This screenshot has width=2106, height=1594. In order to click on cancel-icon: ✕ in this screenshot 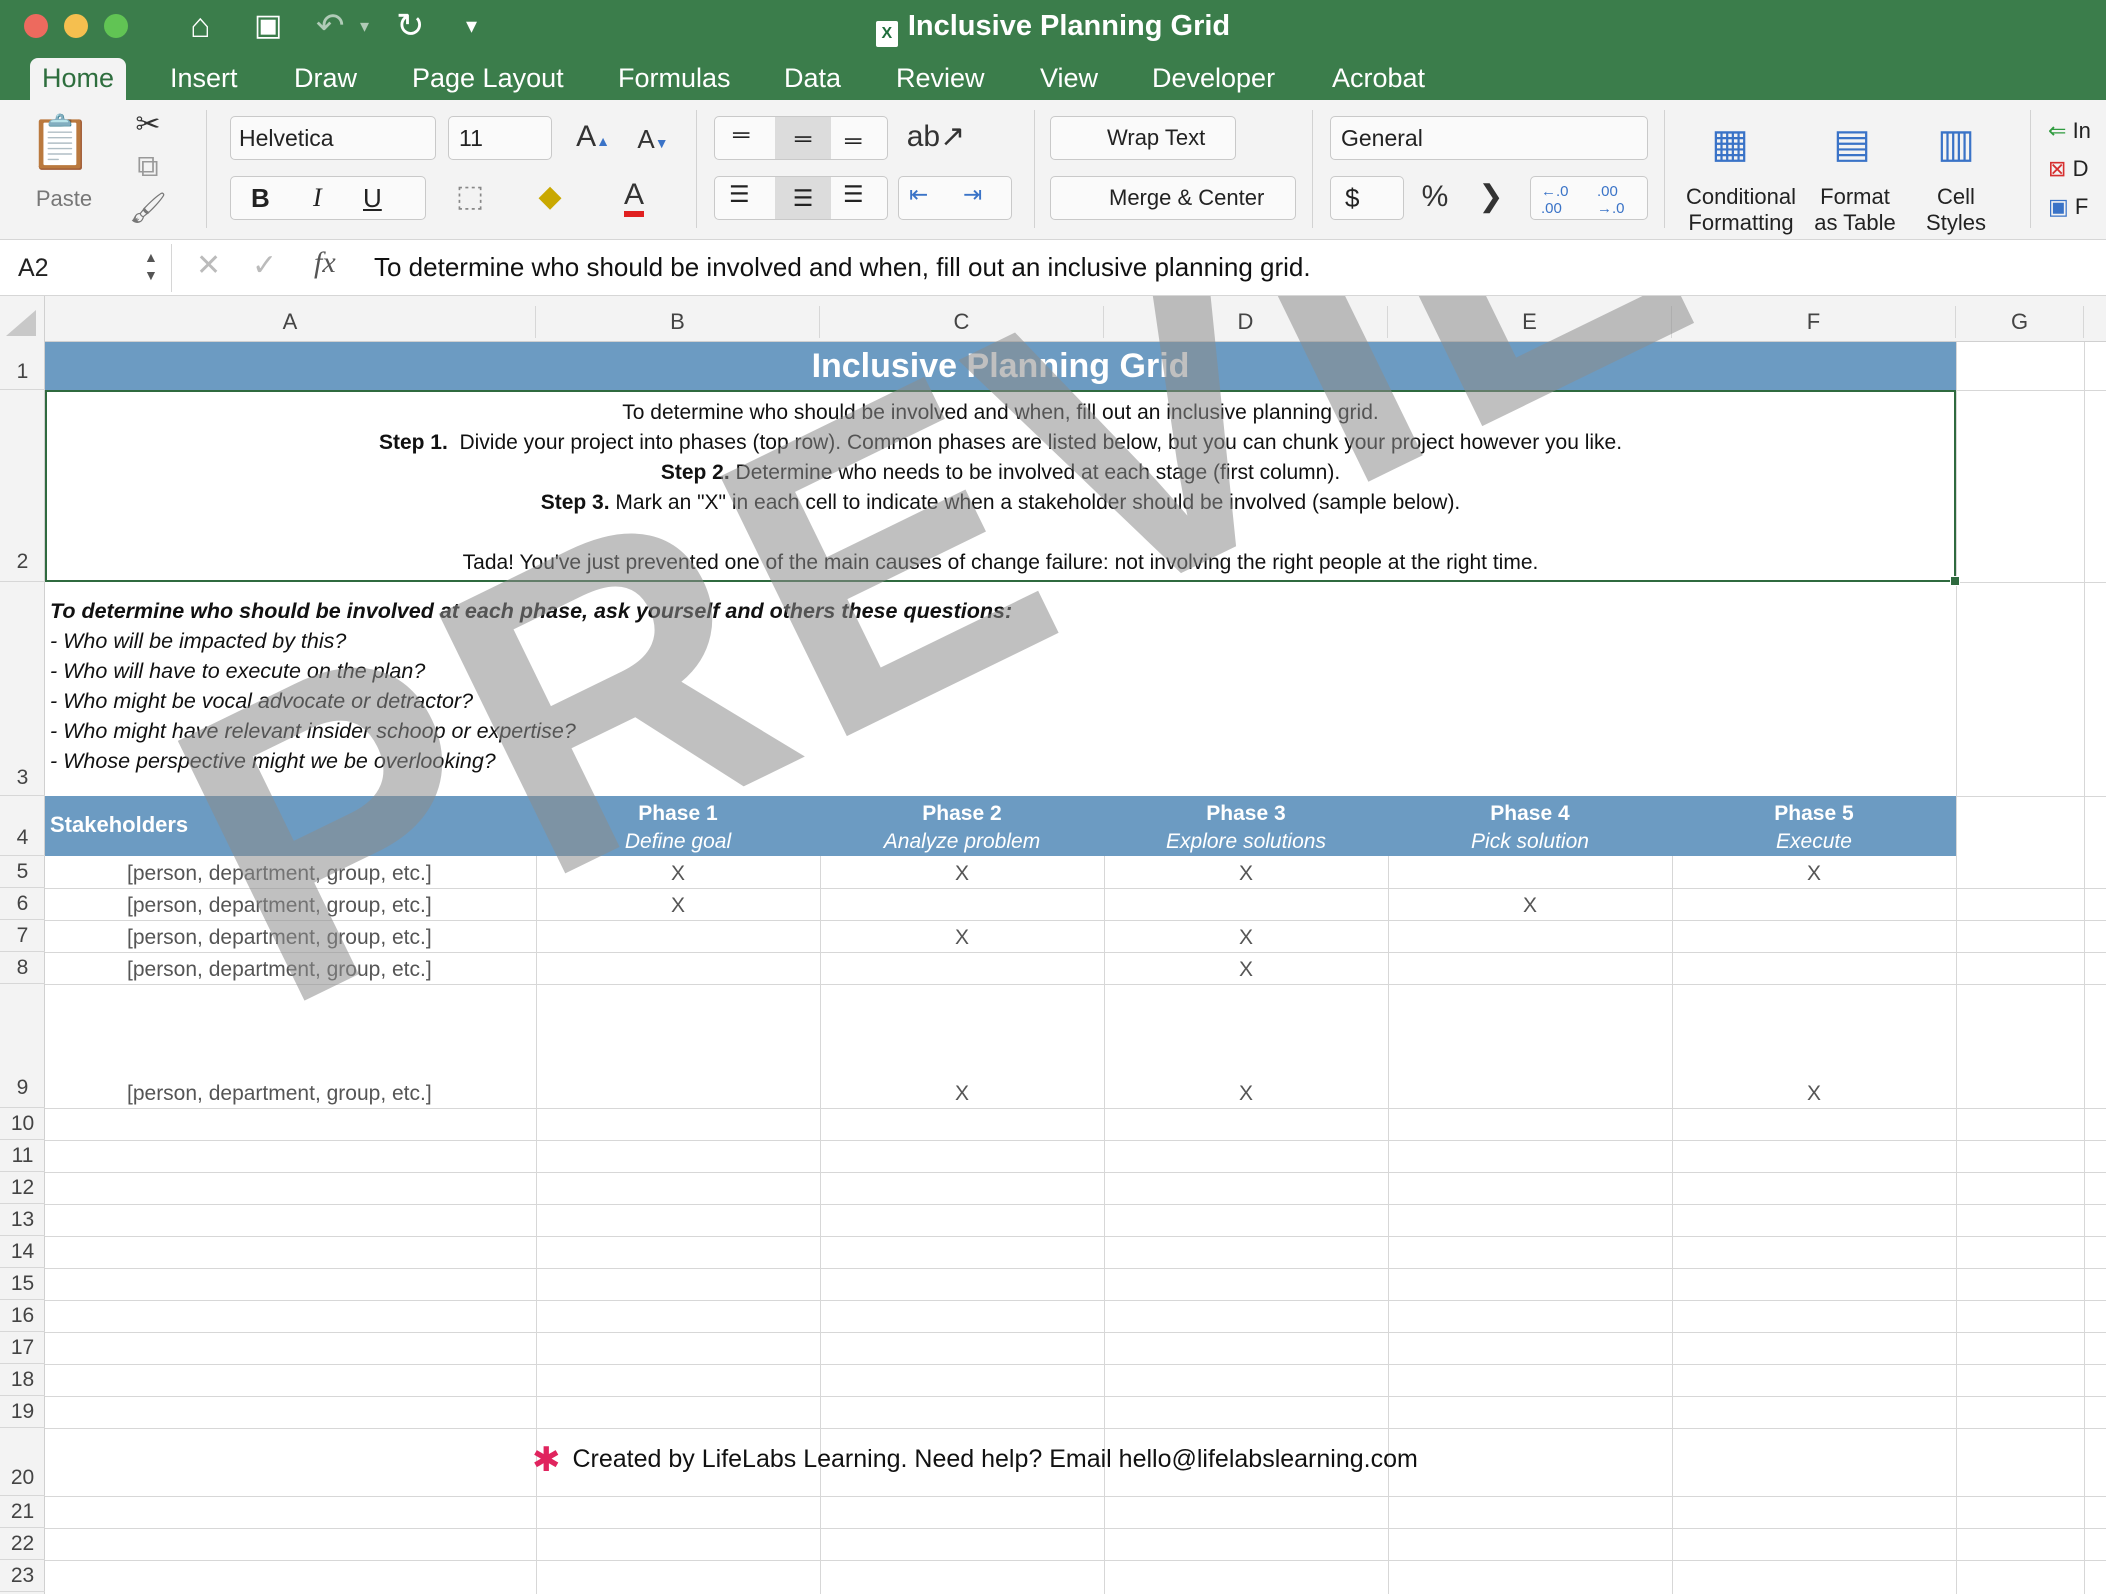, I will do `click(208, 265)`.